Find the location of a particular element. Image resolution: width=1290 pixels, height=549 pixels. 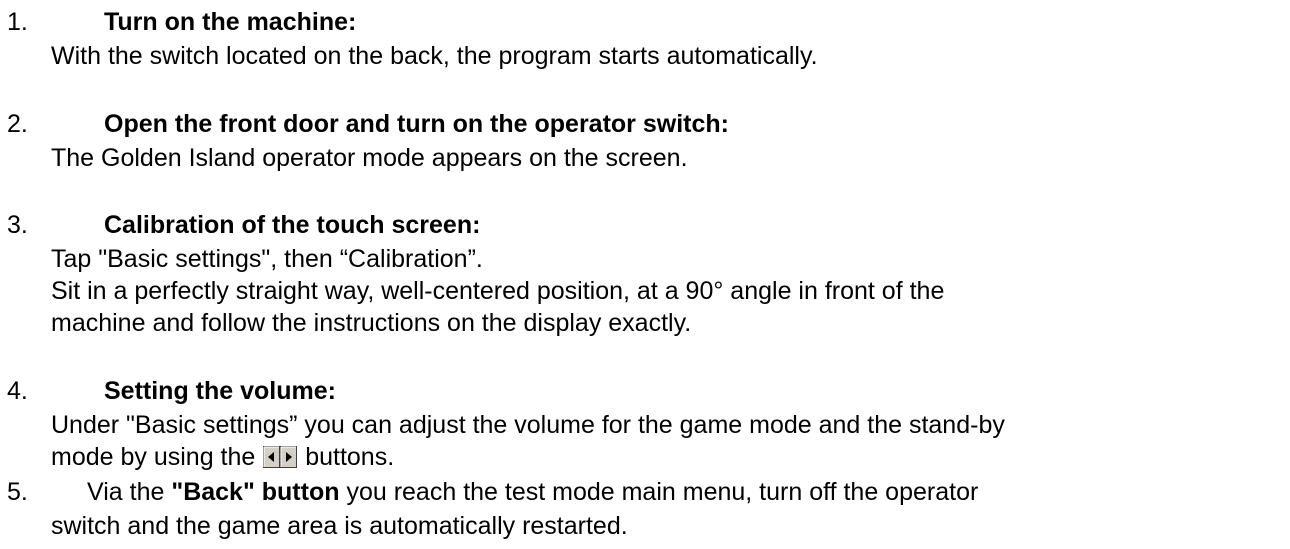

step-text-with-icon: mode by using the buttons. is located at coordinates (222, 457).